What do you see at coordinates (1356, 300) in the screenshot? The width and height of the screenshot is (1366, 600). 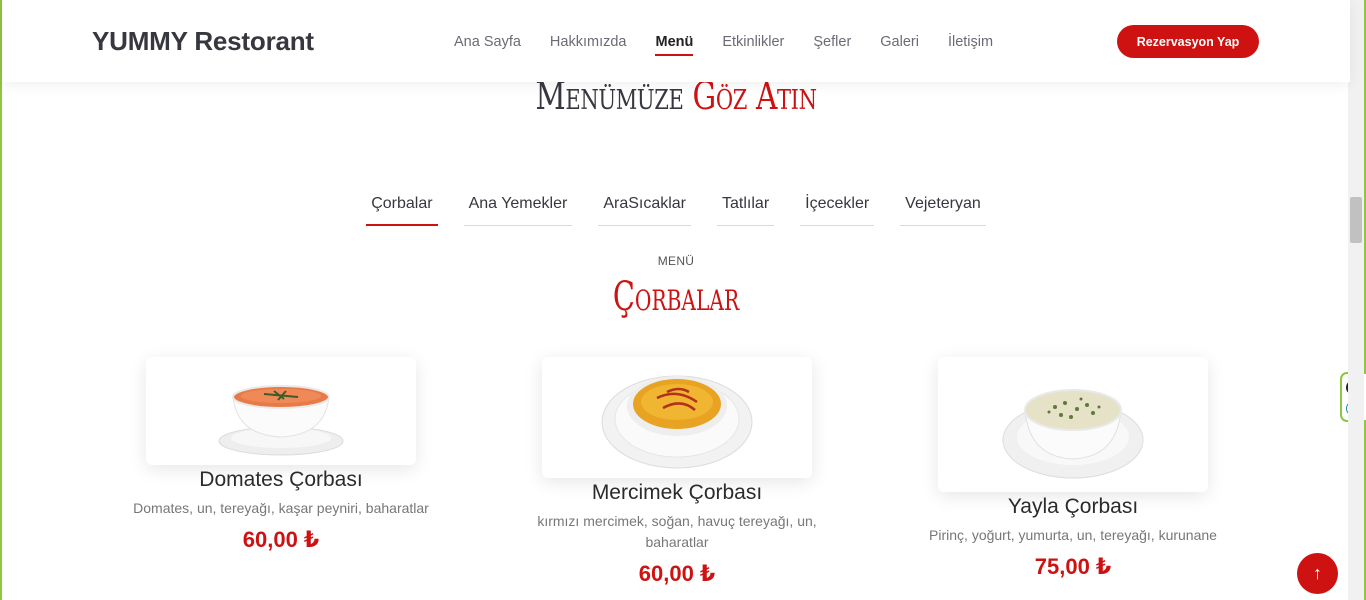 I see `scrollbar` at bounding box center [1356, 300].